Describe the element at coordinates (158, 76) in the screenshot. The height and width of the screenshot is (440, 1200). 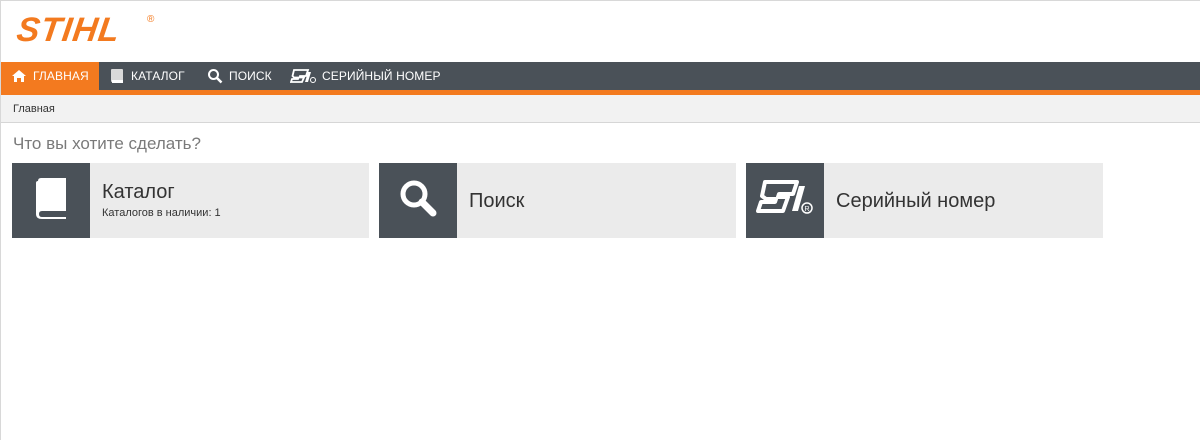
I see `nav-label-catalog: КАТАЛОГ` at that location.